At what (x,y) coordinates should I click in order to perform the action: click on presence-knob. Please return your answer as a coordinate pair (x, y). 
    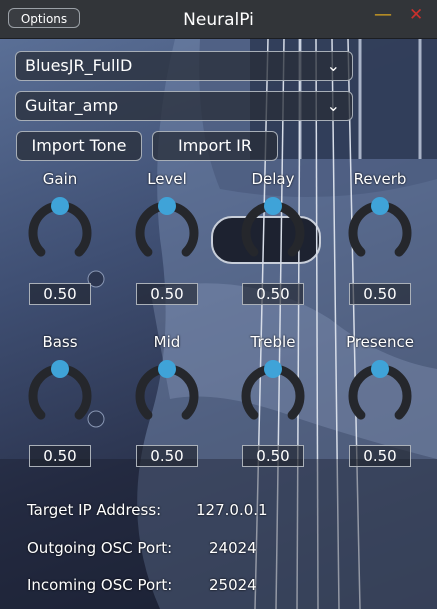
    Looking at the image, I should click on (380, 391).